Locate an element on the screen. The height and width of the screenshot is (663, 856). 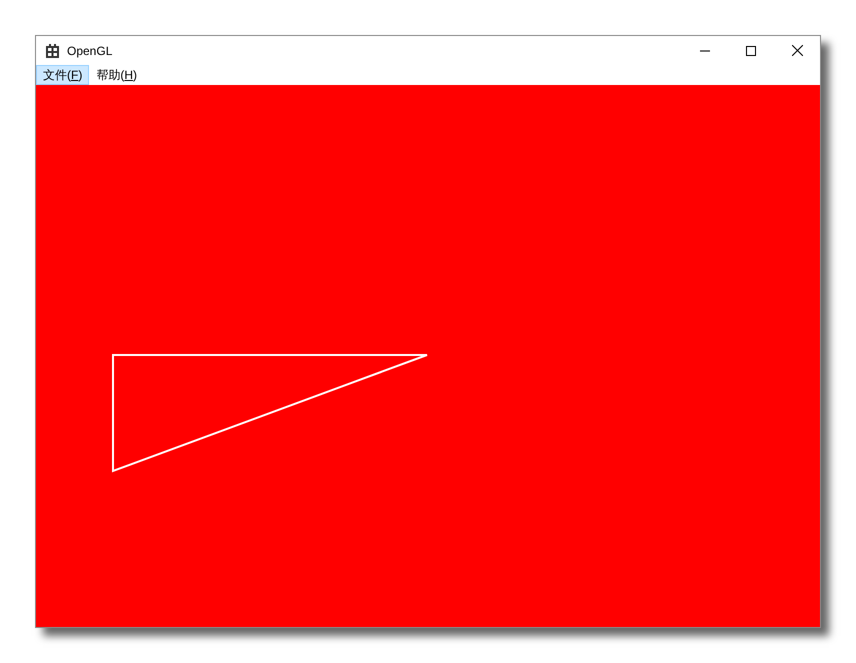
menu-item: 文件(F) is located at coordinates (63, 75).